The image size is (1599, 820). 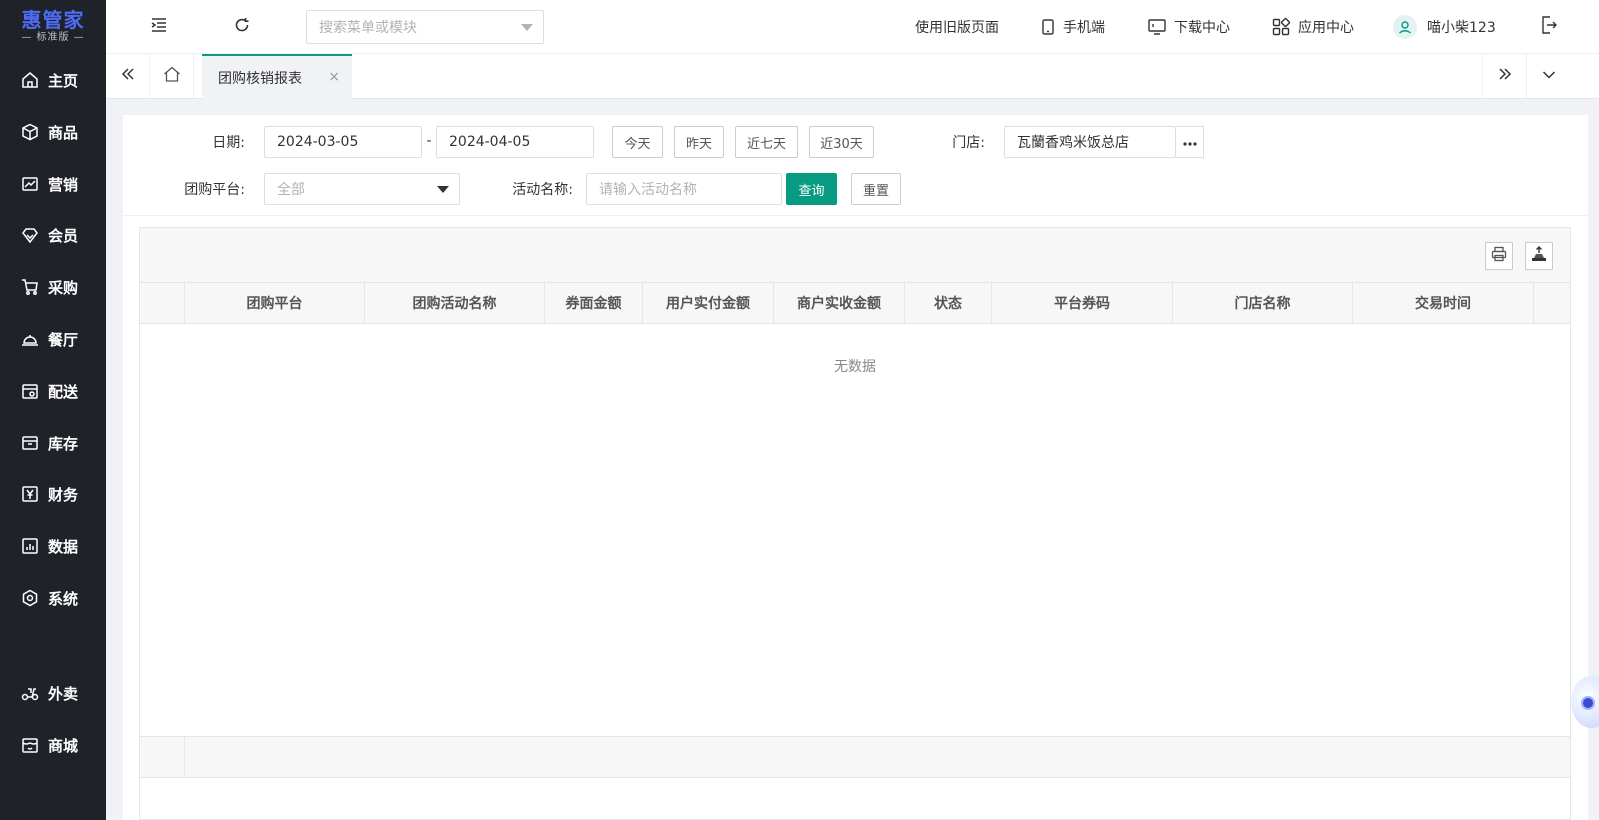 What do you see at coordinates (30, 443) in the screenshot?
I see `inventory-box-icon` at bounding box center [30, 443].